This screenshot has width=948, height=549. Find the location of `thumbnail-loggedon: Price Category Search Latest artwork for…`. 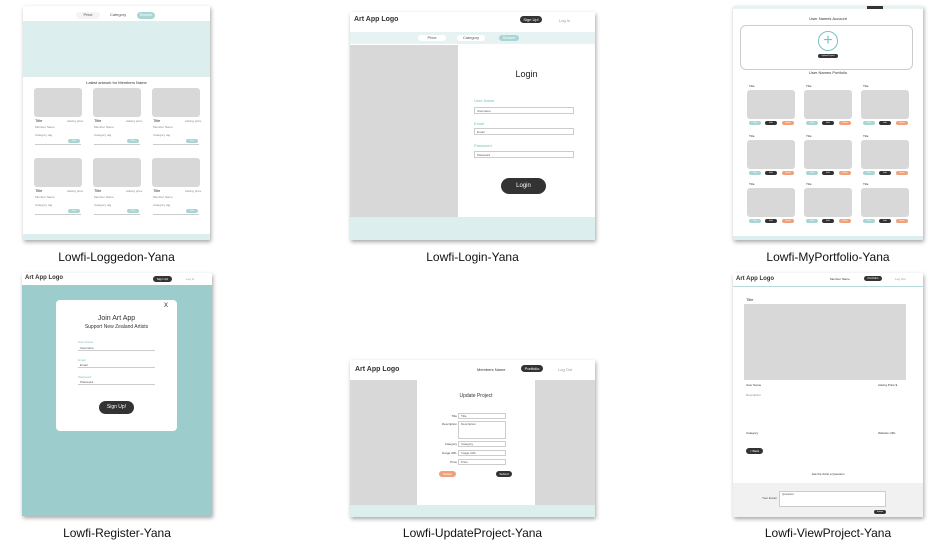

thumbnail-loggedon: Price Category Search Latest artwork for… is located at coordinates (116, 123).